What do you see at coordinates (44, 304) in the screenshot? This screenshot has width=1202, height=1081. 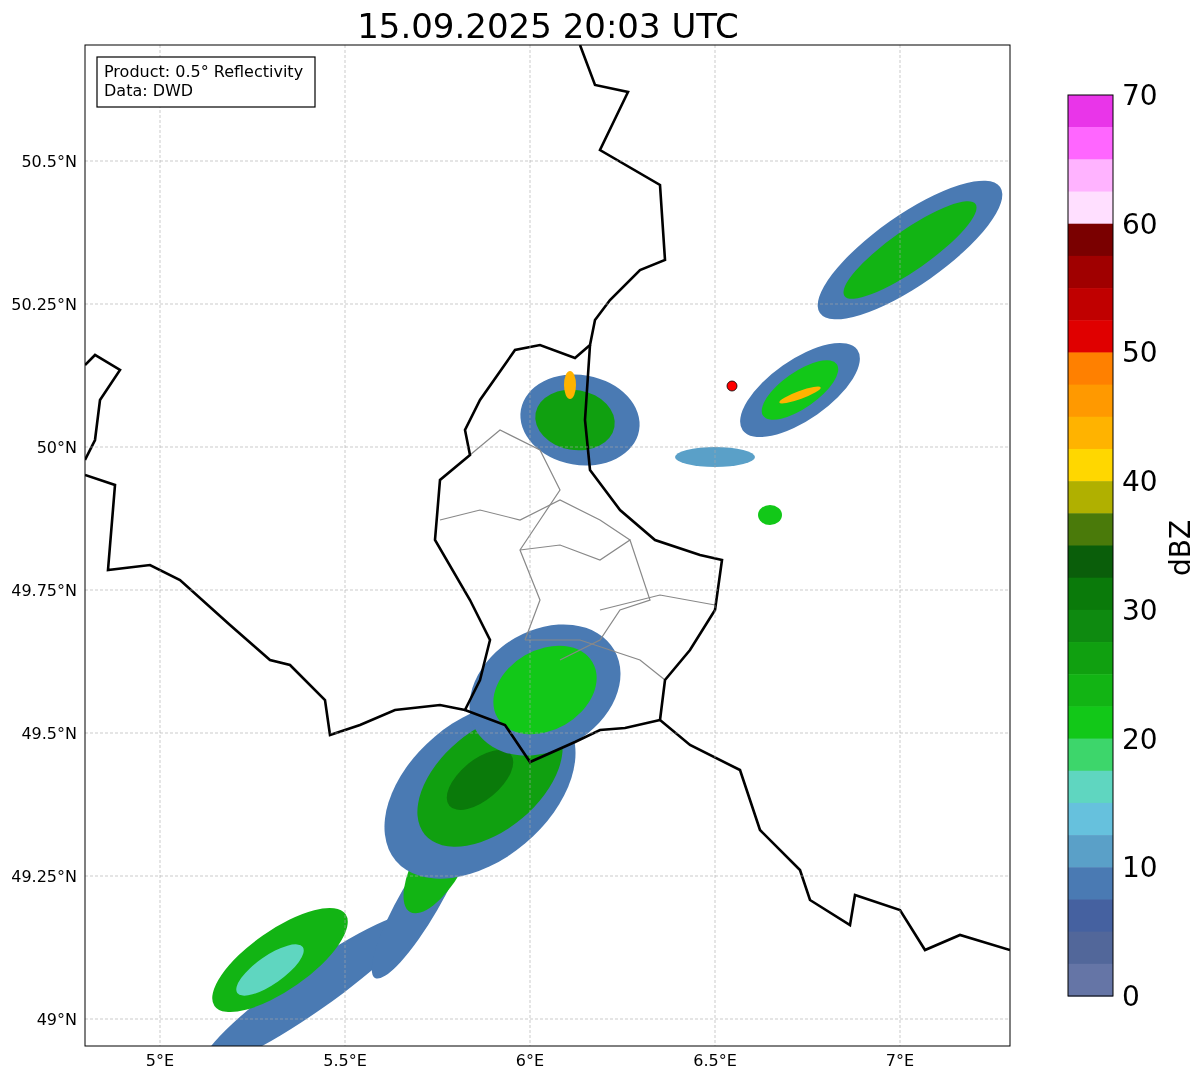 I see `latitude-label: 50.25°N` at bounding box center [44, 304].